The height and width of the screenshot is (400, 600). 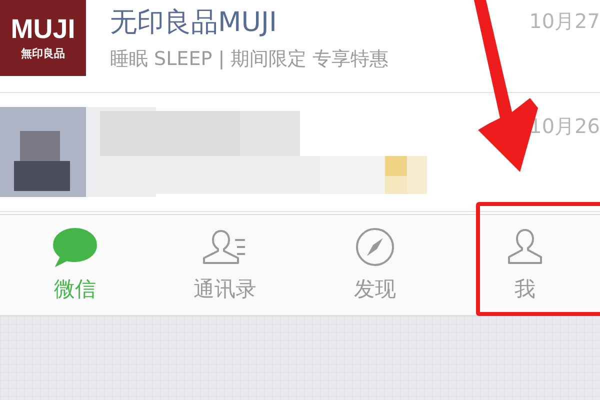 I want to click on tab: 发现, so click(x=375, y=265).